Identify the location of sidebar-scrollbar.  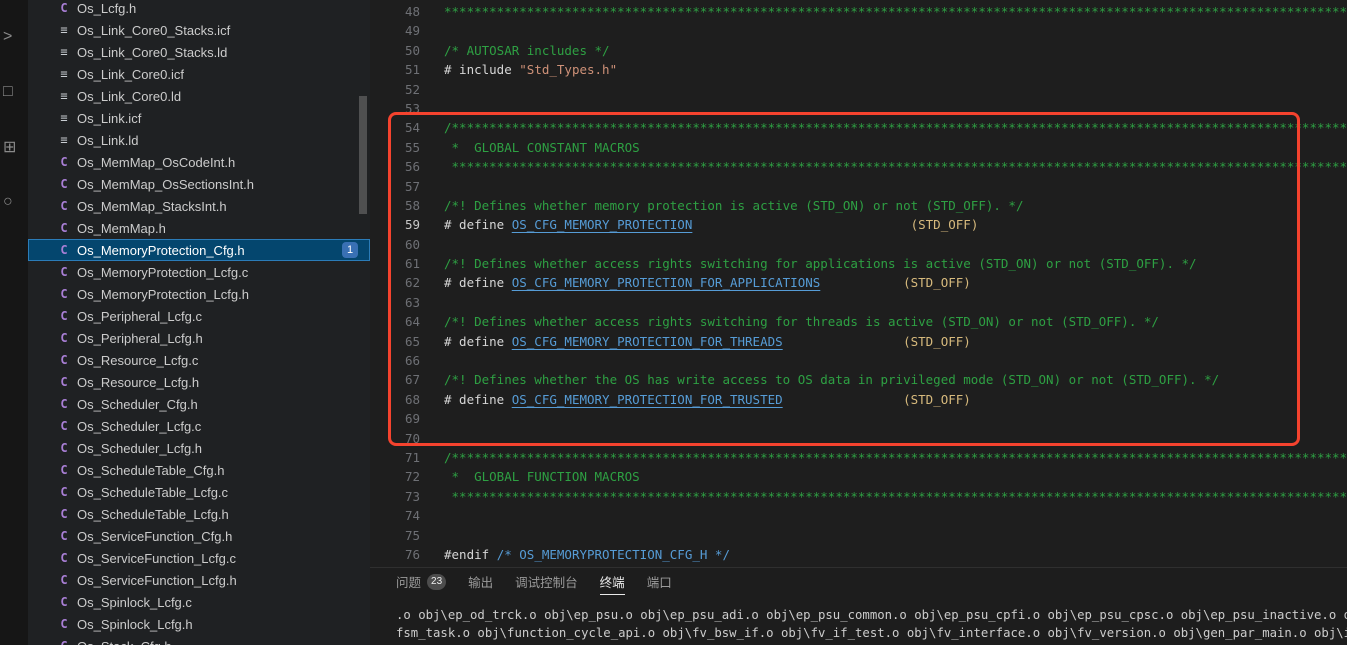
(363, 155).